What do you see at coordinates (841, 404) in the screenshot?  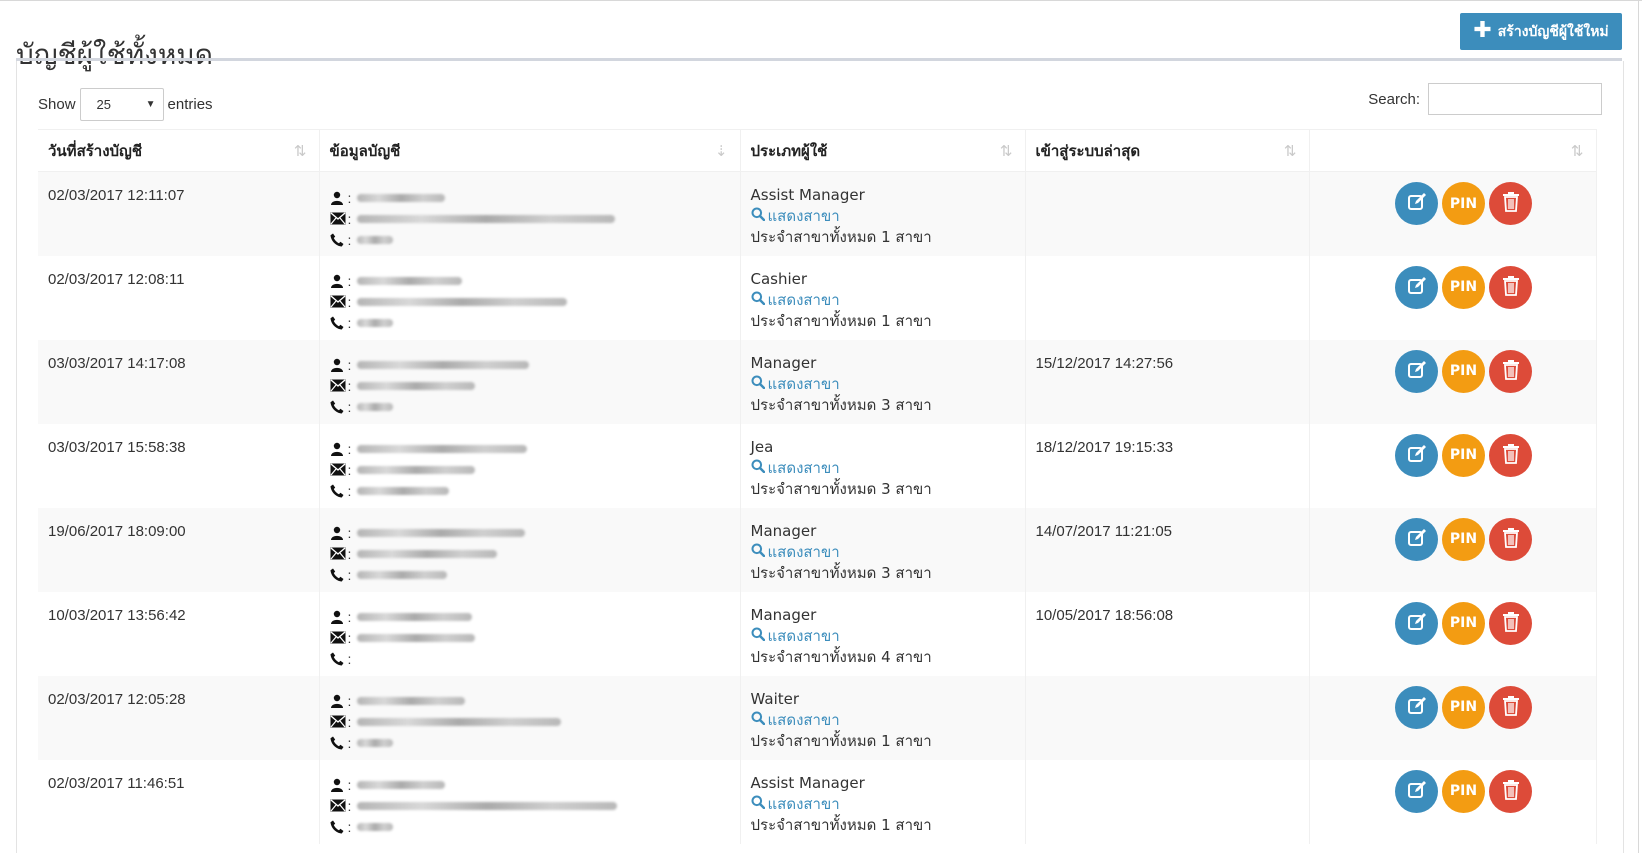 I see `branch-count: ประจำสาขาทั้งหมด 3 สาขา` at bounding box center [841, 404].